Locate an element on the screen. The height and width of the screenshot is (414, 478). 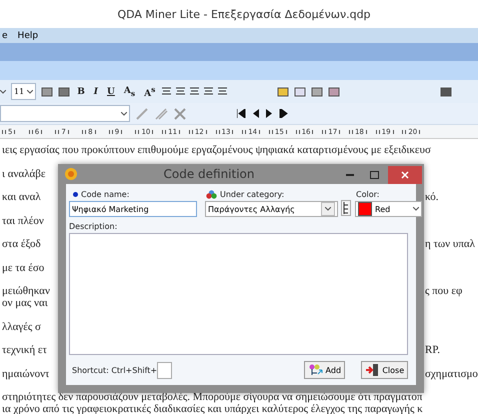
format-button: I is located at coordinates (96, 91).